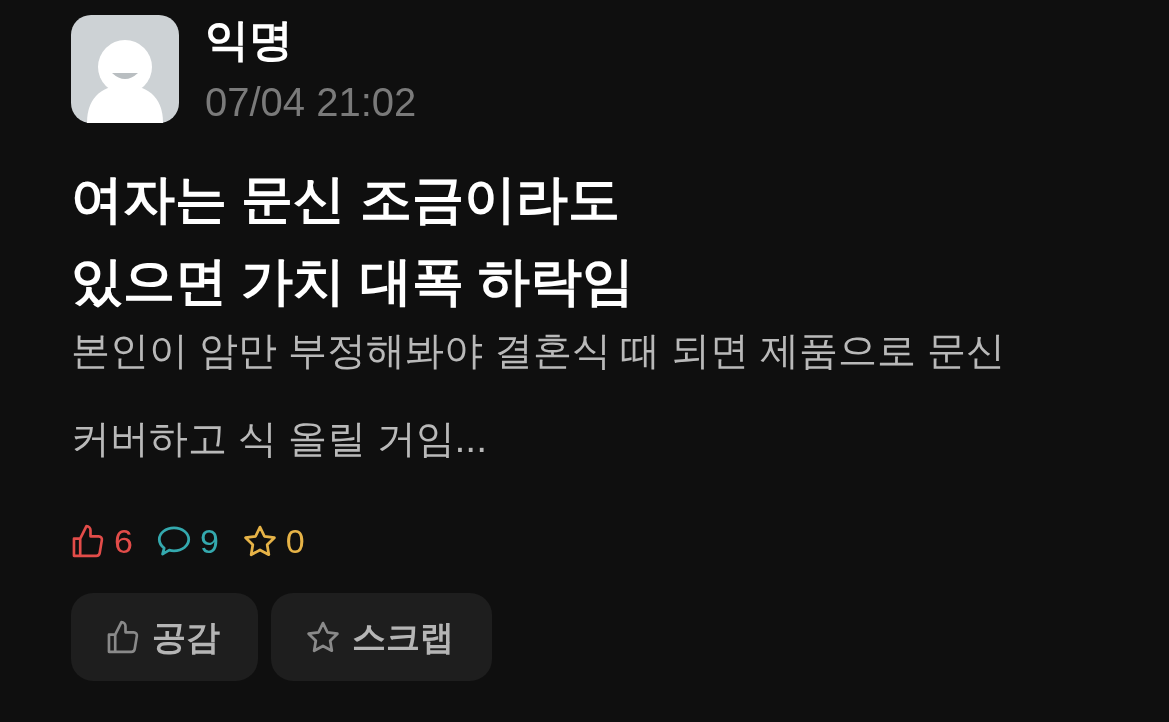  What do you see at coordinates (123, 541) in the screenshot?
I see `count: 6` at bounding box center [123, 541].